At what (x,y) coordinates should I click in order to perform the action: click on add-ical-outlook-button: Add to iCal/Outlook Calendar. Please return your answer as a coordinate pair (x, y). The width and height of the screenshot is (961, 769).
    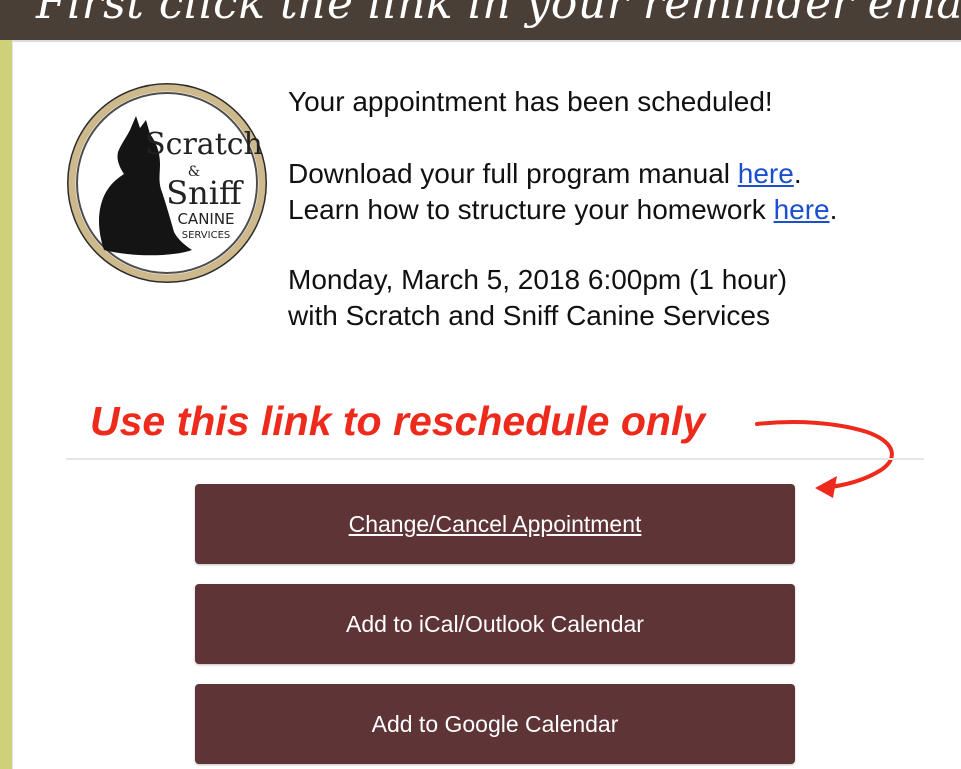
    Looking at the image, I should click on (495, 624).